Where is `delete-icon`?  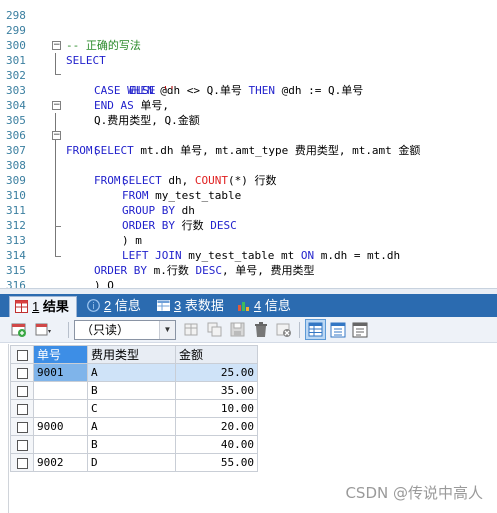
delete-icon is located at coordinates (261, 330).